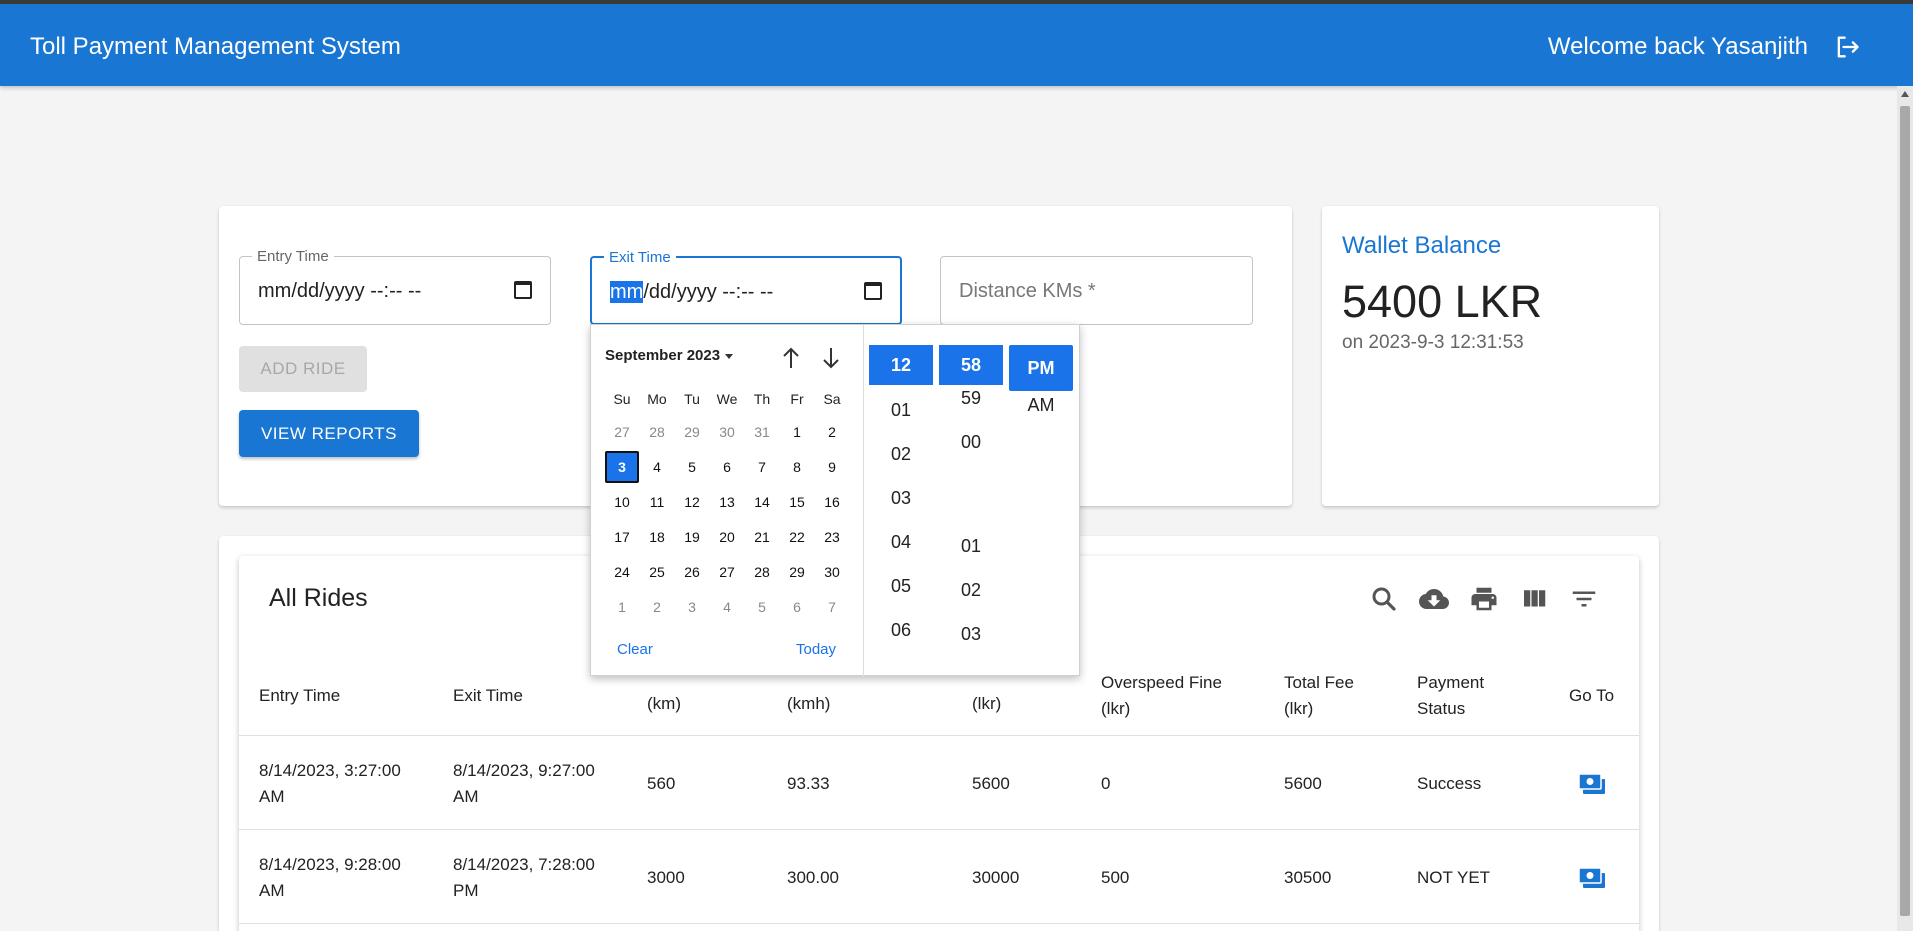 The height and width of the screenshot is (931, 1913). Describe the element at coordinates (622, 572) in the screenshot. I see `day-cell: 24` at that location.